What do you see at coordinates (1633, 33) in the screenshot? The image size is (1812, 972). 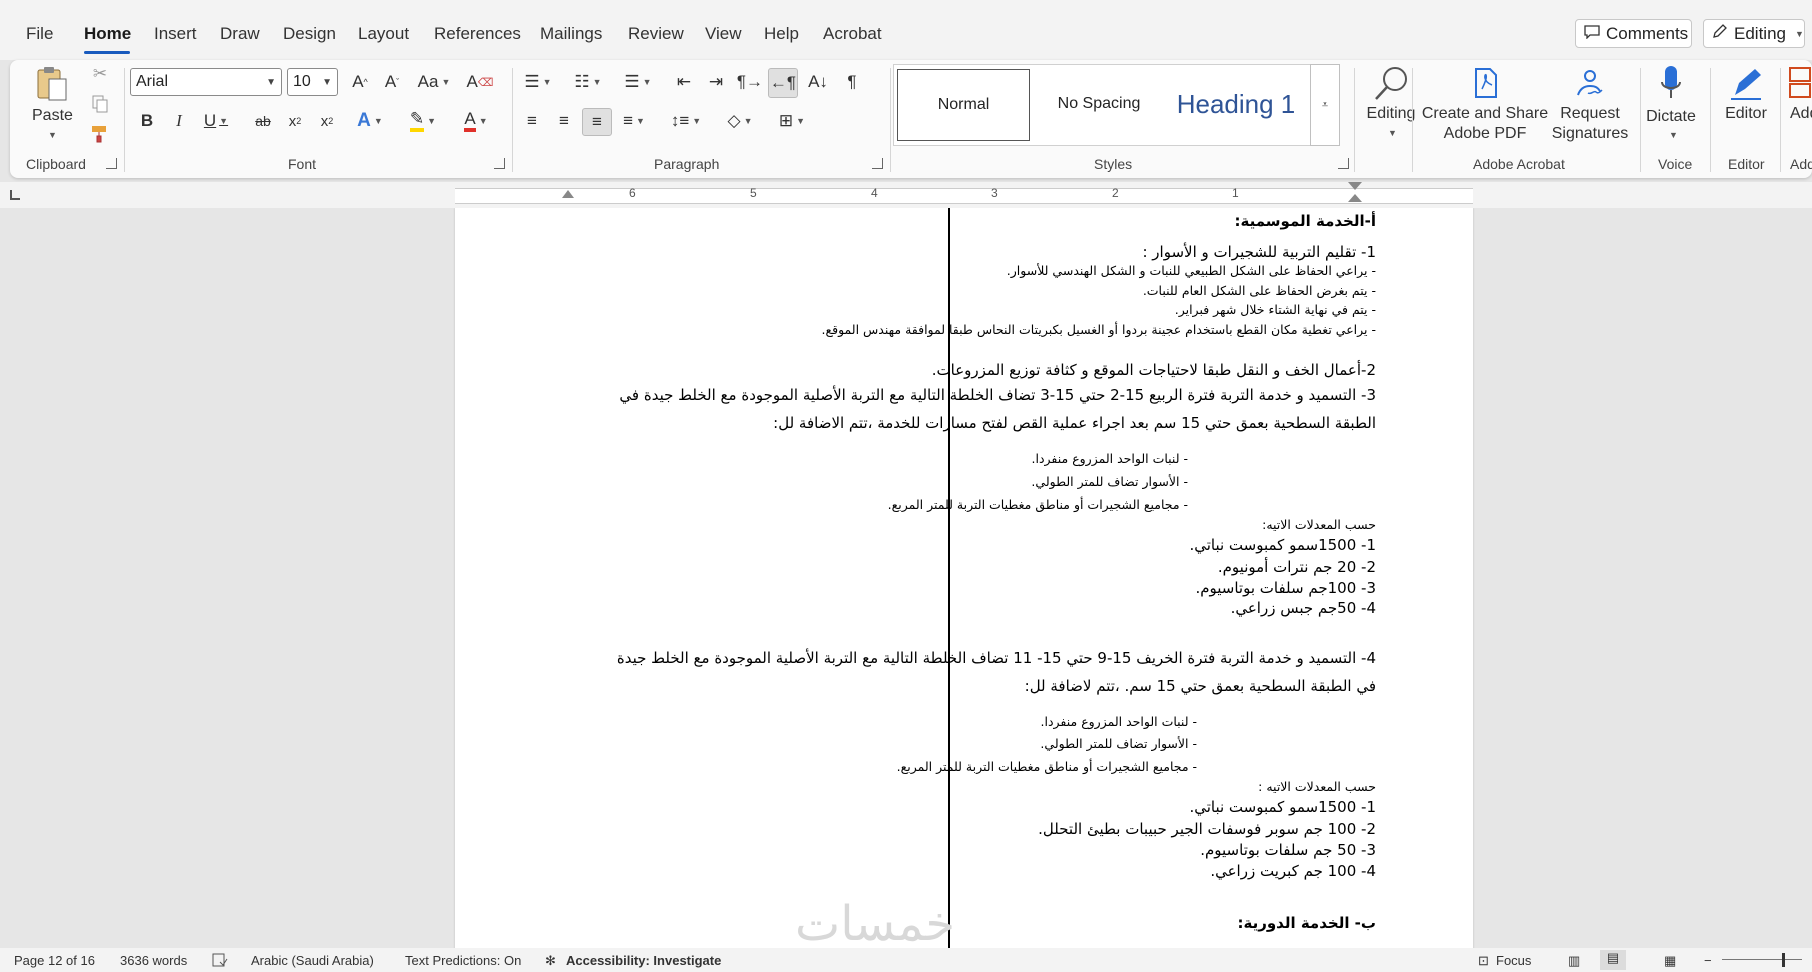 I see `comments-button: Comments` at bounding box center [1633, 33].